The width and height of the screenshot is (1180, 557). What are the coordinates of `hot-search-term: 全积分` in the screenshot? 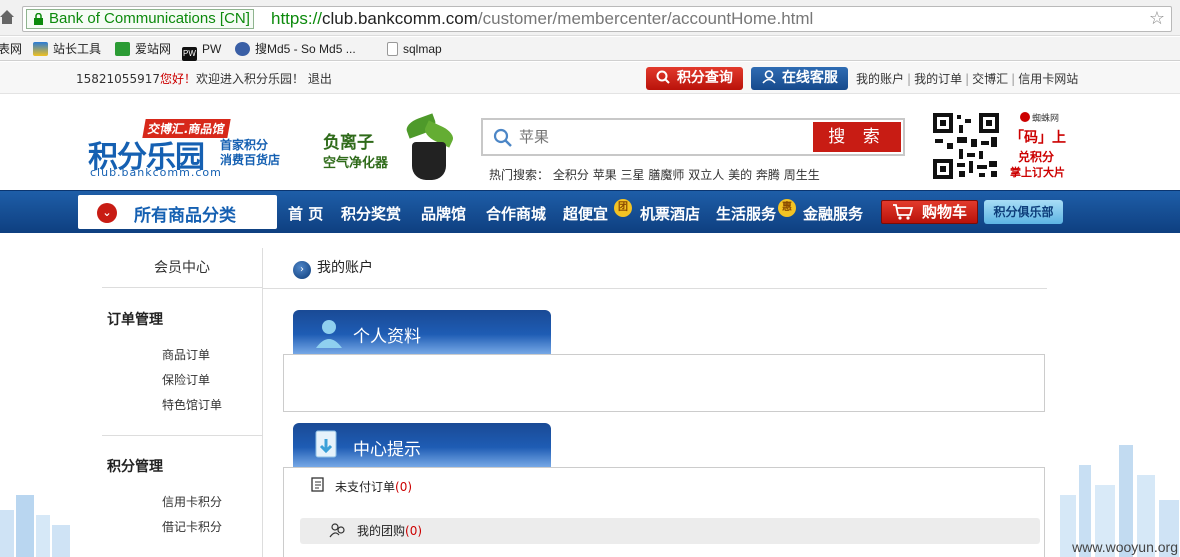 It's located at (571, 175).